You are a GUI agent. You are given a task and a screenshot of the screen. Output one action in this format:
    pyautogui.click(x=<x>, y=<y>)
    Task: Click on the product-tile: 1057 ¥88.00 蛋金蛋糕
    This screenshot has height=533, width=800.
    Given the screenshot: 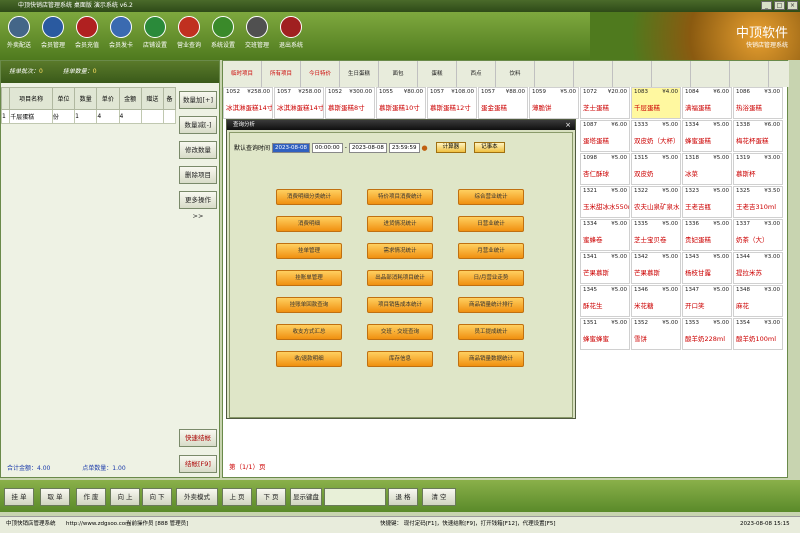 What is the action you would take?
    pyautogui.click(x=503, y=103)
    